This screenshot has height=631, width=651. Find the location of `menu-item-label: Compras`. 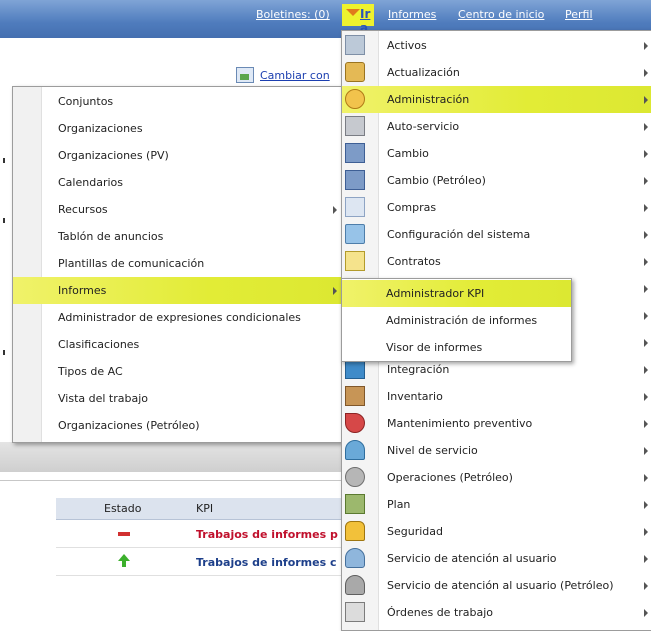

menu-item-label: Compras is located at coordinates (412, 207).